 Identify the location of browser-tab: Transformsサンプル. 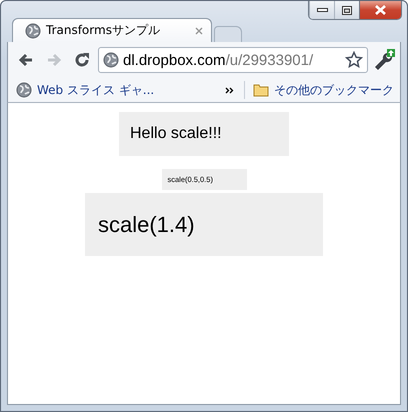
(112, 30).